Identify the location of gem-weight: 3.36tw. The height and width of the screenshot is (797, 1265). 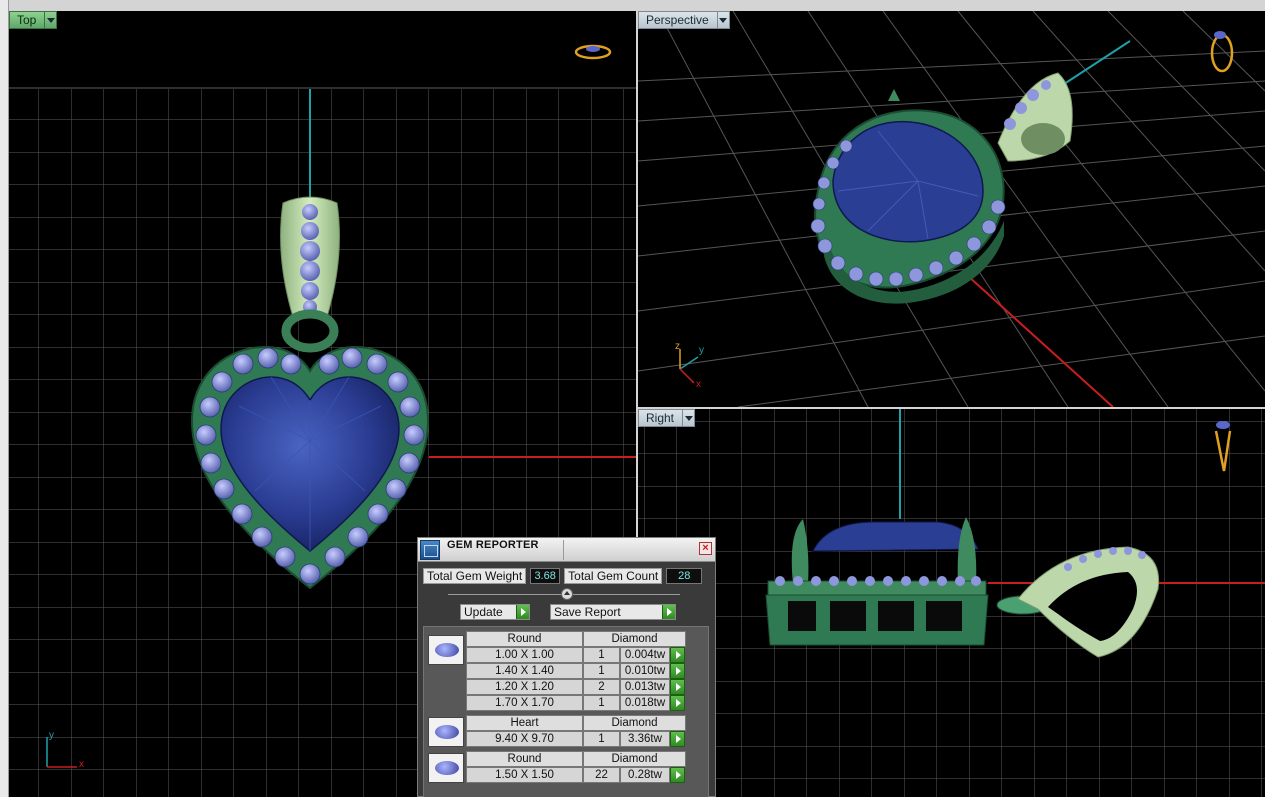
(645, 739).